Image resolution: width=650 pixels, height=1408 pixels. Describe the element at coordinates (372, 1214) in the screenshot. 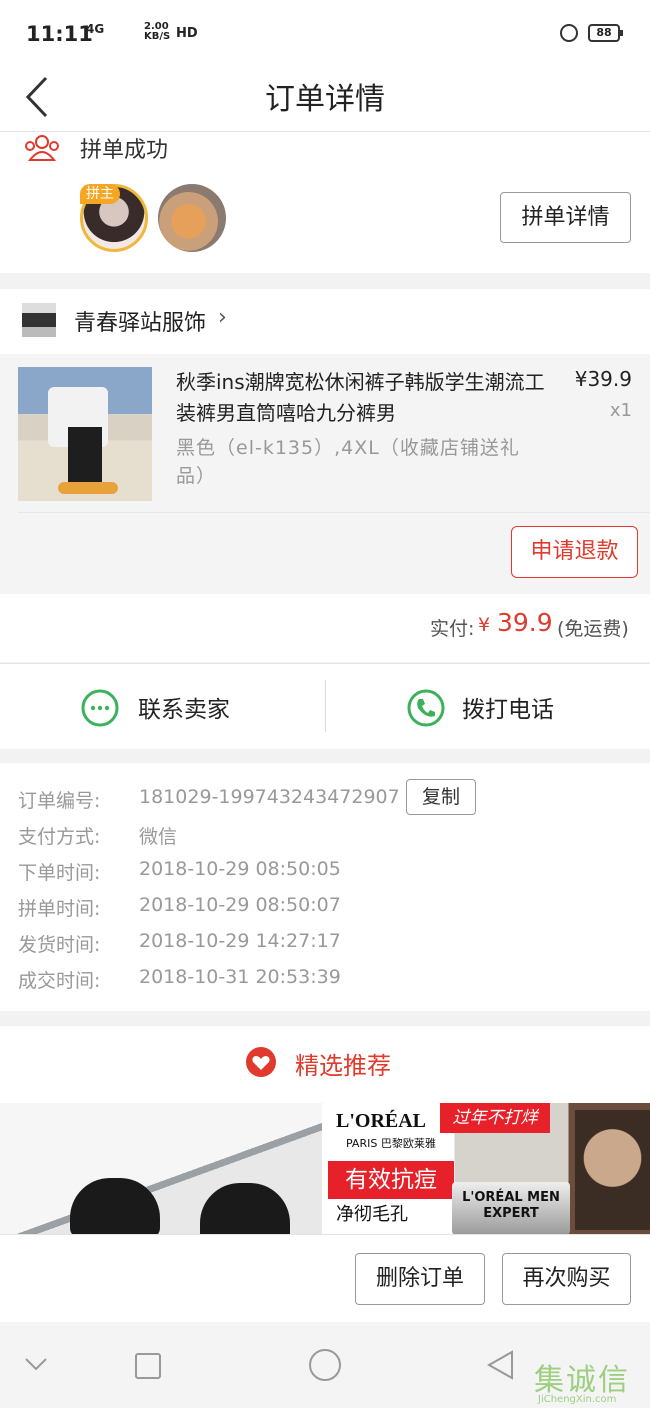

I see `ad-subline: 净彻毛孔` at that location.